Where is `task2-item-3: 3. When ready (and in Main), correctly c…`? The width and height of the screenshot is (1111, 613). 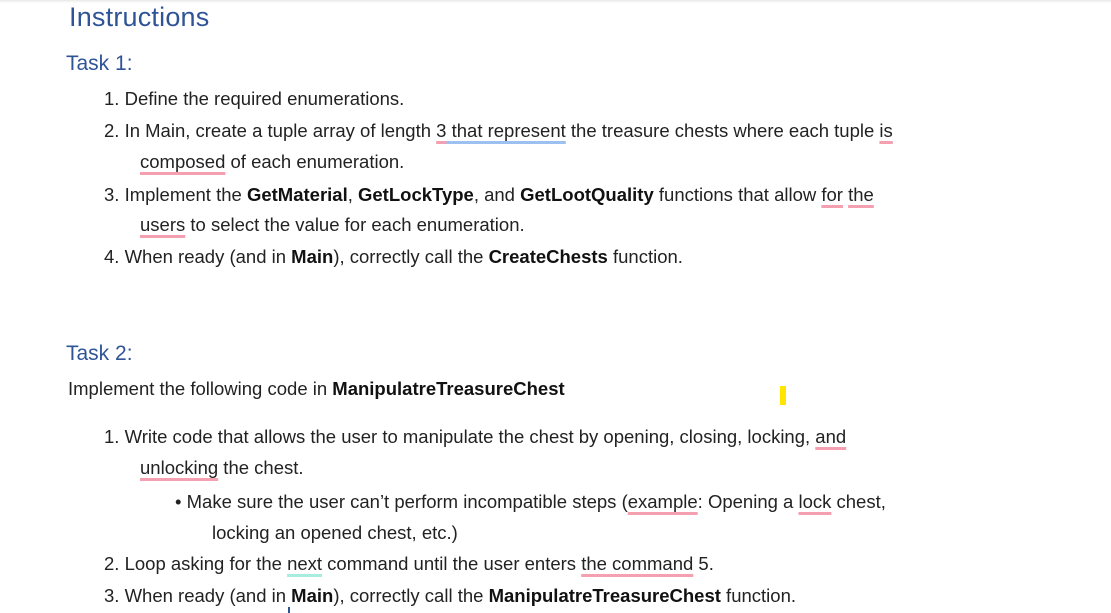
task2-item-3: 3. When ready (and in Main), correctly c… is located at coordinates (450, 596).